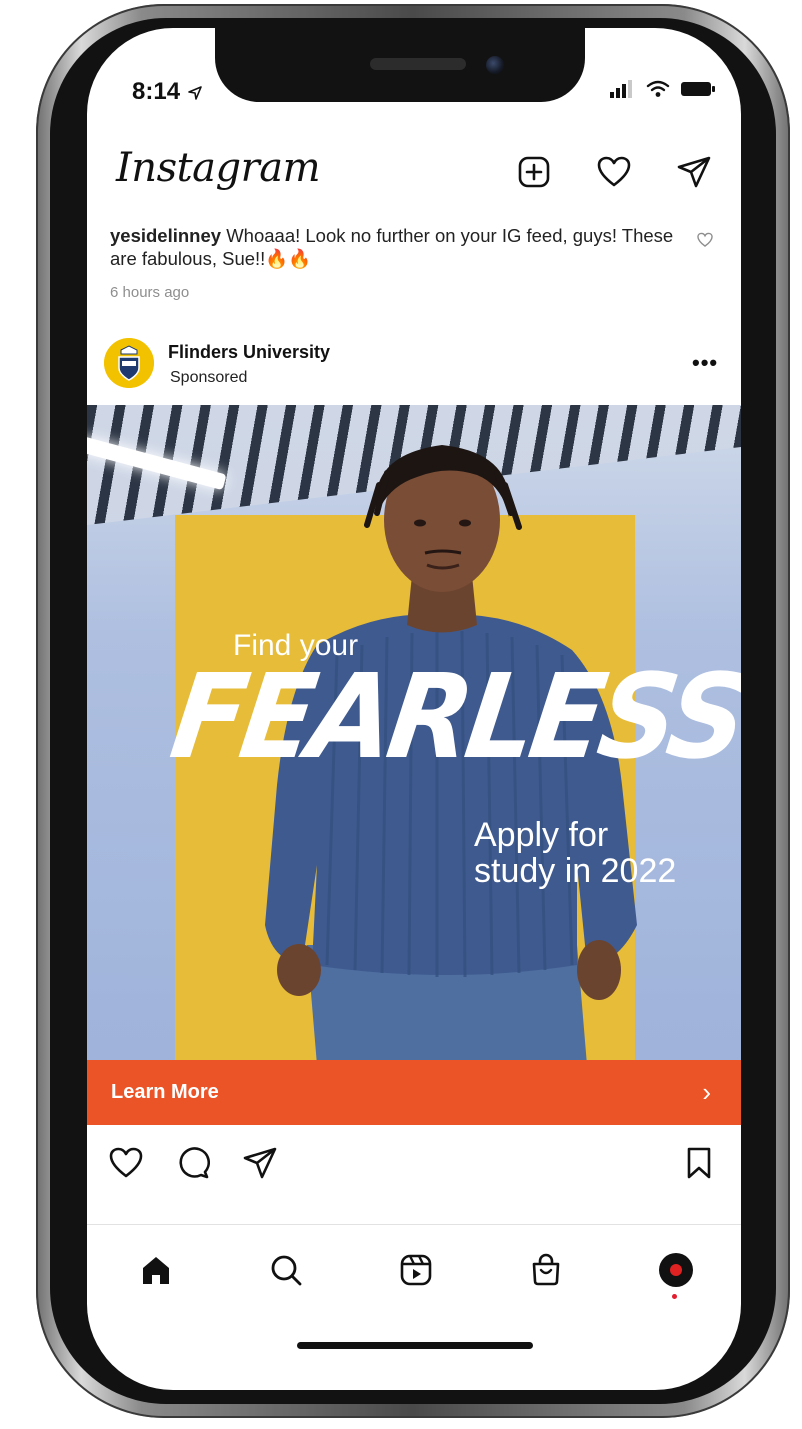 Image resolution: width=802 pixels, height=1429 pixels. I want to click on home-indicator, so click(415, 1345).